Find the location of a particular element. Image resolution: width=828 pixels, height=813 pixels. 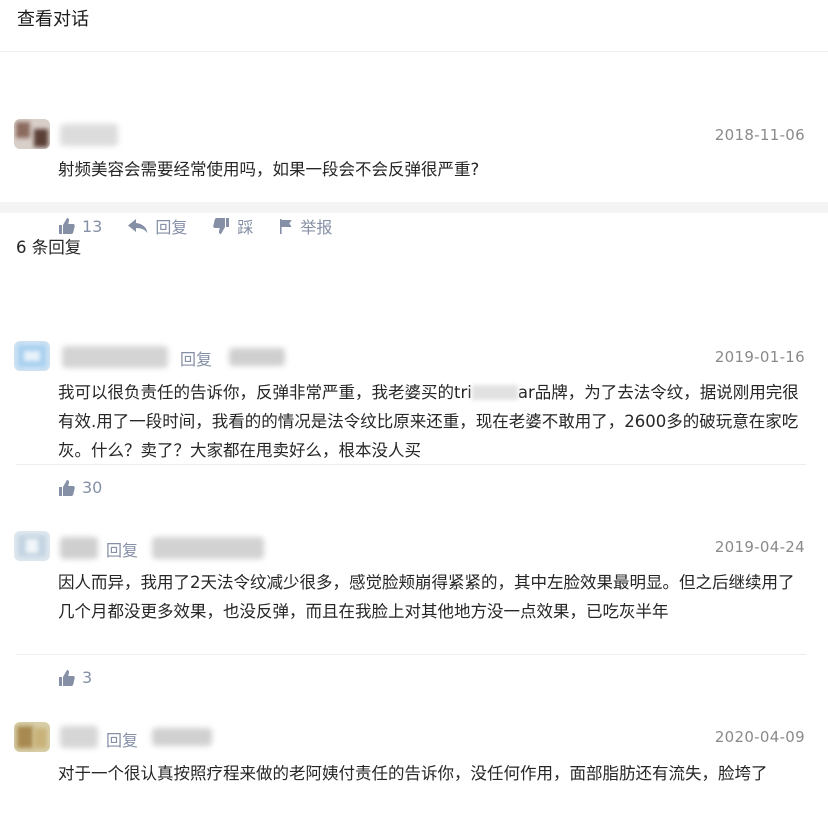

comment-text: 射频美容会需要经常使用吗，如果一段会不会反弹很严重? is located at coordinates (269, 169).